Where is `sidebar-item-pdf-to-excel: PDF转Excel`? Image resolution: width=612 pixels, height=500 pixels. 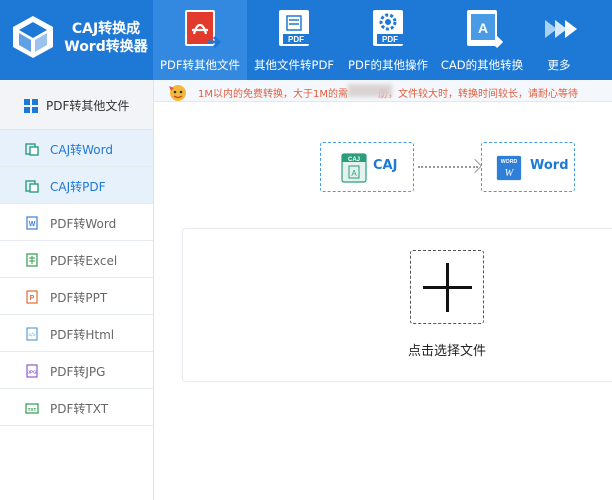 sidebar-item-pdf-to-excel: PDF转Excel is located at coordinates (76, 259).